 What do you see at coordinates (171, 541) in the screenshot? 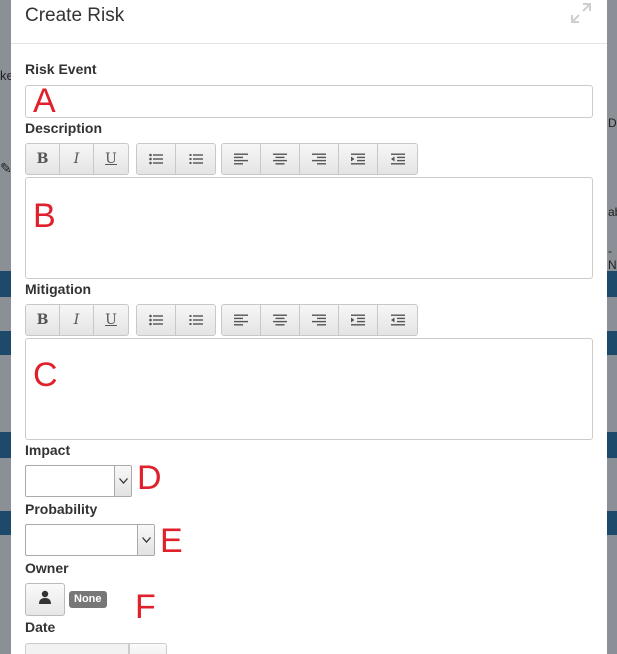
I see `annotation-marker: E` at bounding box center [171, 541].